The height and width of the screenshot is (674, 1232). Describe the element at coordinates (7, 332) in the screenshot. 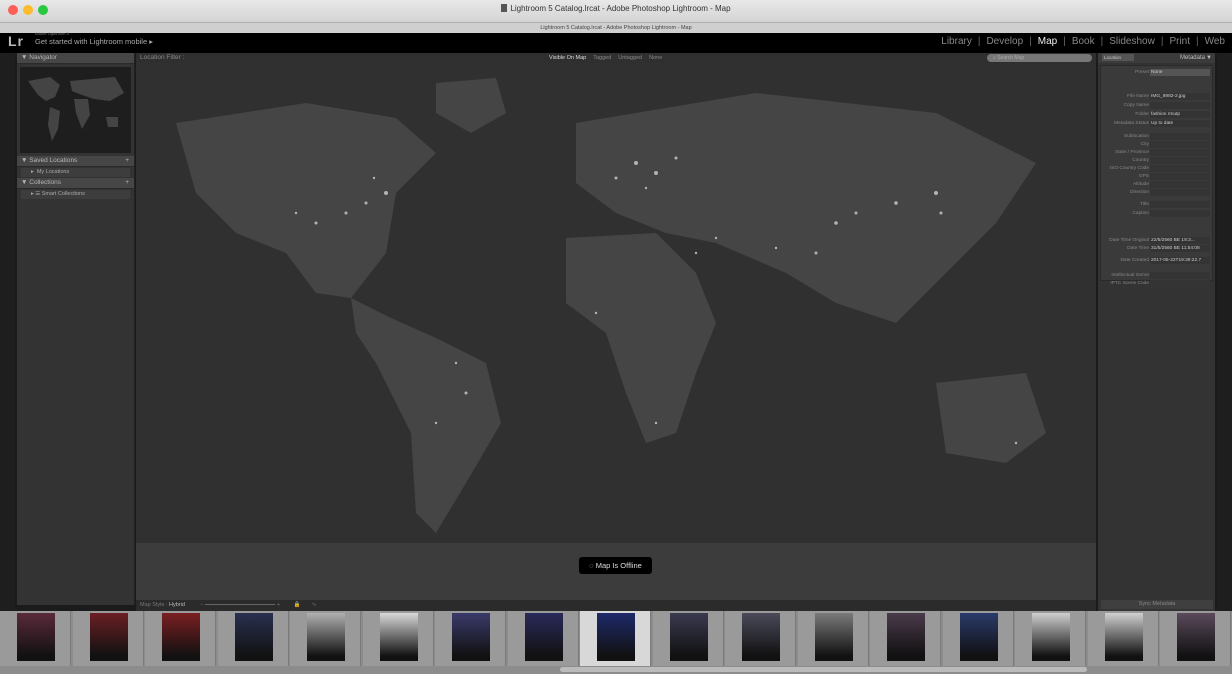

I see `left-panel-toggle` at that location.